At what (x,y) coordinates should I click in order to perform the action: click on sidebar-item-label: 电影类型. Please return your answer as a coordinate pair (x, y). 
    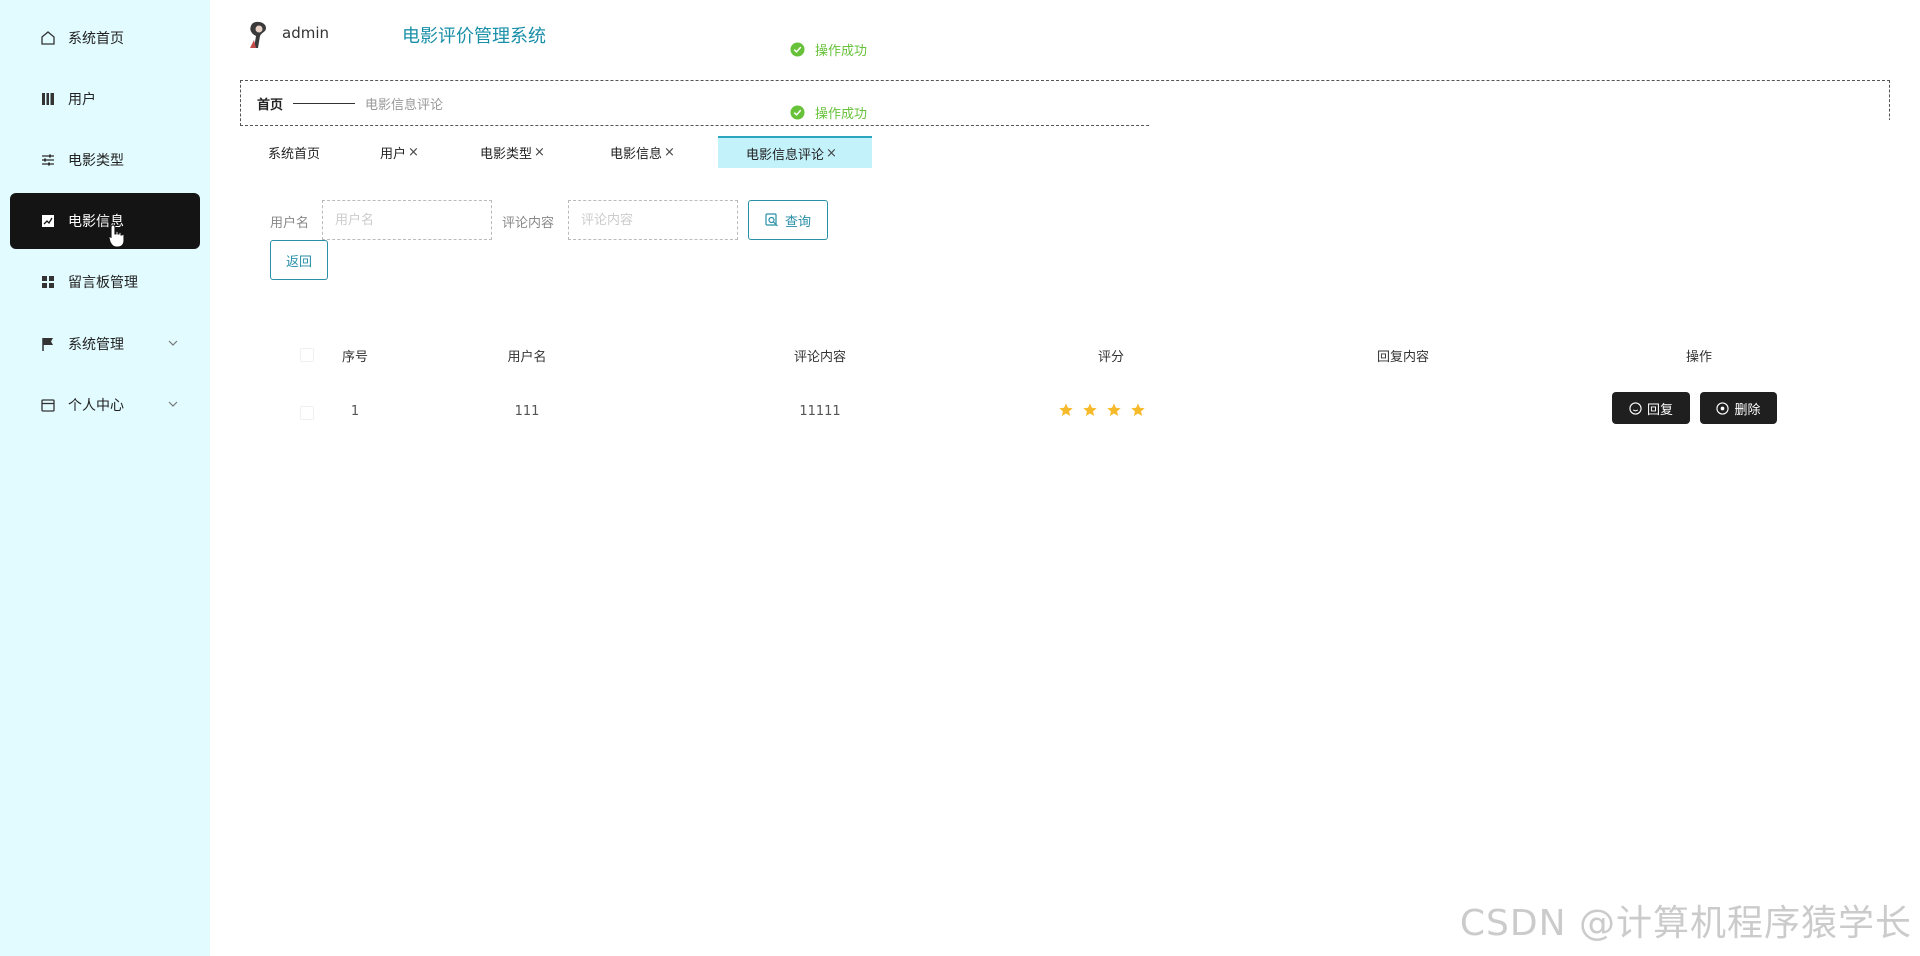
    Looking at the image, I should click on (96, 161).